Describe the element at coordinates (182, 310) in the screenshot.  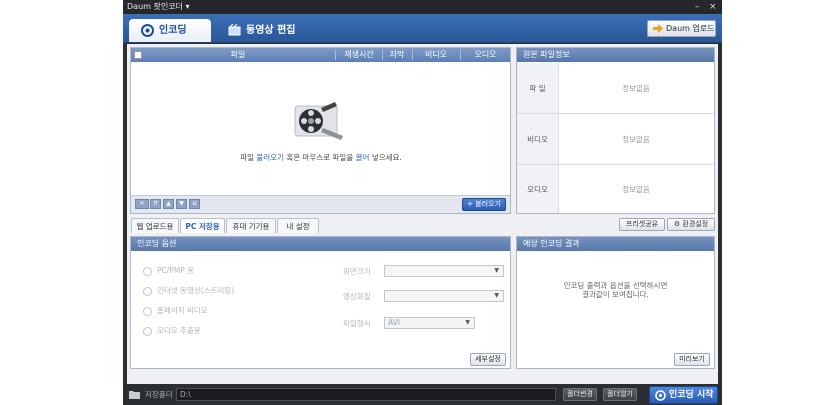
I see `radio-homepage-video-label: 홈페이지 비디오` at that location.